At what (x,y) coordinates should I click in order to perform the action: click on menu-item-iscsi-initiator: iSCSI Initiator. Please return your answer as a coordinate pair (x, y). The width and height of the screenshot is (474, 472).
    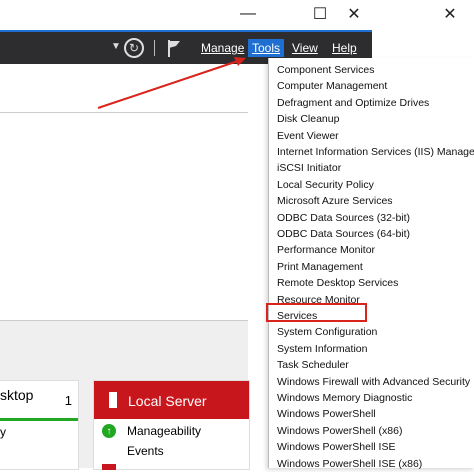
    Looking at the image, I should click on (309, 168).